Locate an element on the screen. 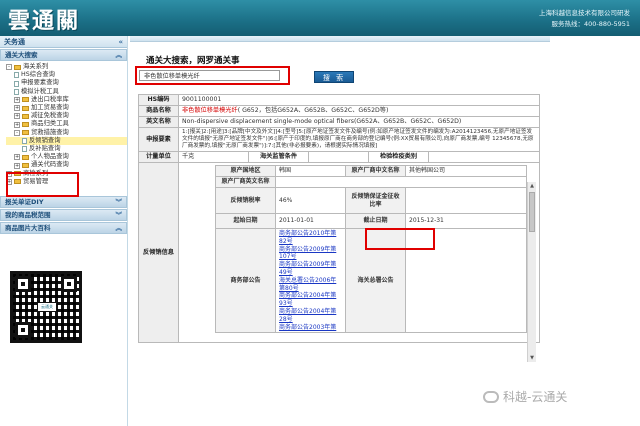 This screenshot has height=426, width=640. company-info: 上海科越信息技术有限公司研发 服务热线：400-880-5951 is located at coordinates (584, 19).